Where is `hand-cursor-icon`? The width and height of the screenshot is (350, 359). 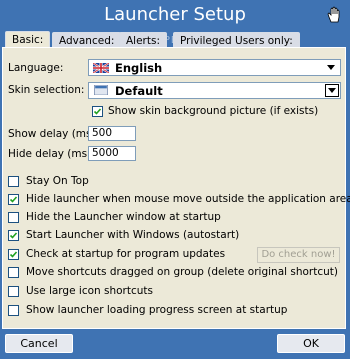 hand-cursor-icon is located at coordinates (334, 14).